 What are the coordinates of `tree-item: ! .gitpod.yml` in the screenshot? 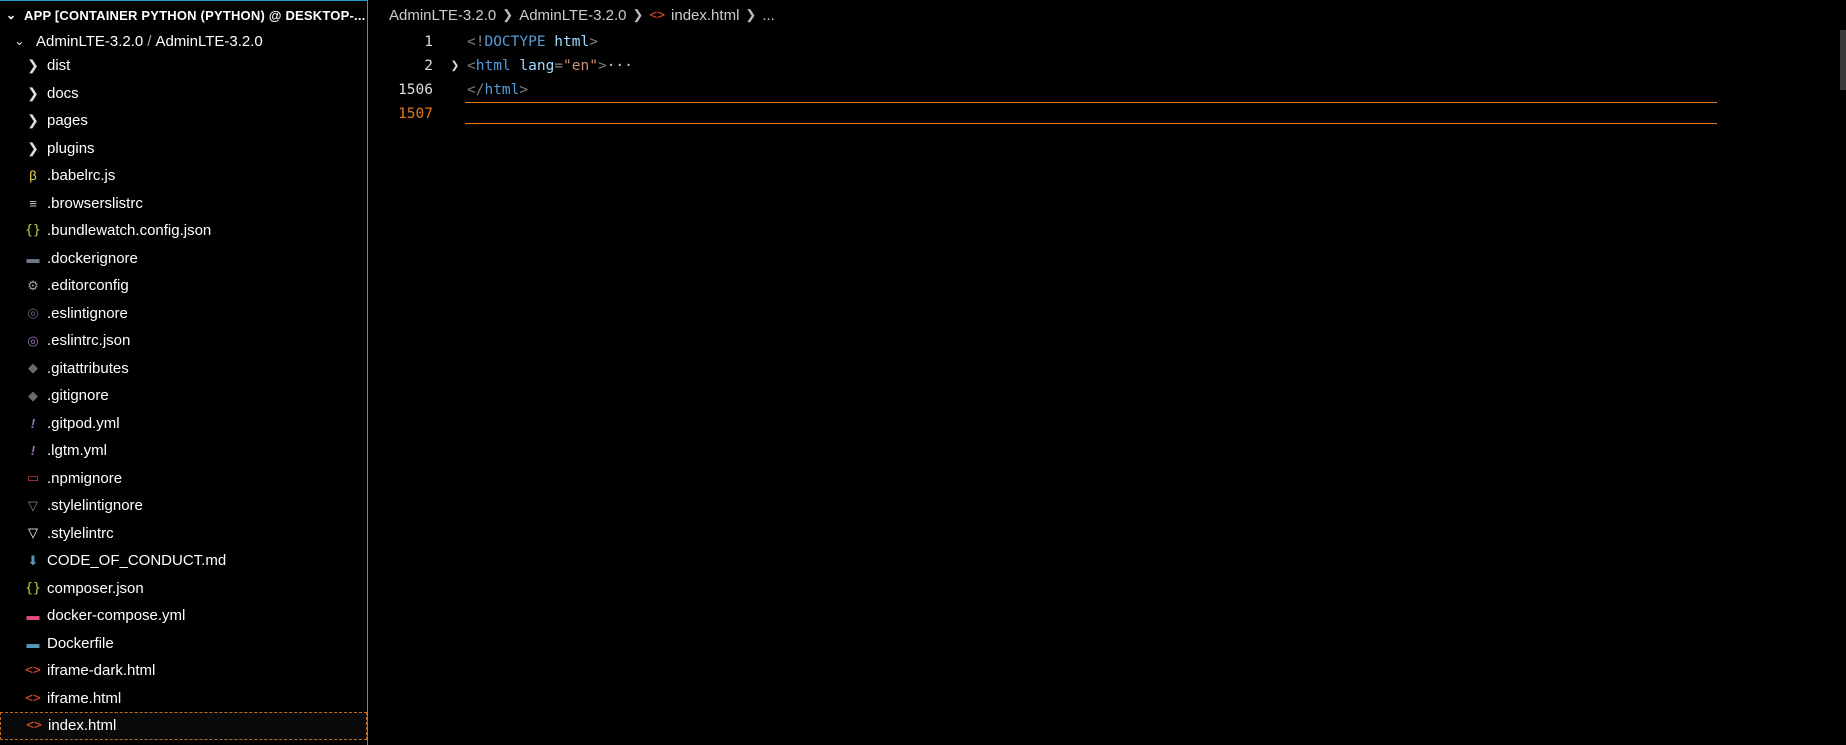 It's located at (183, 424).